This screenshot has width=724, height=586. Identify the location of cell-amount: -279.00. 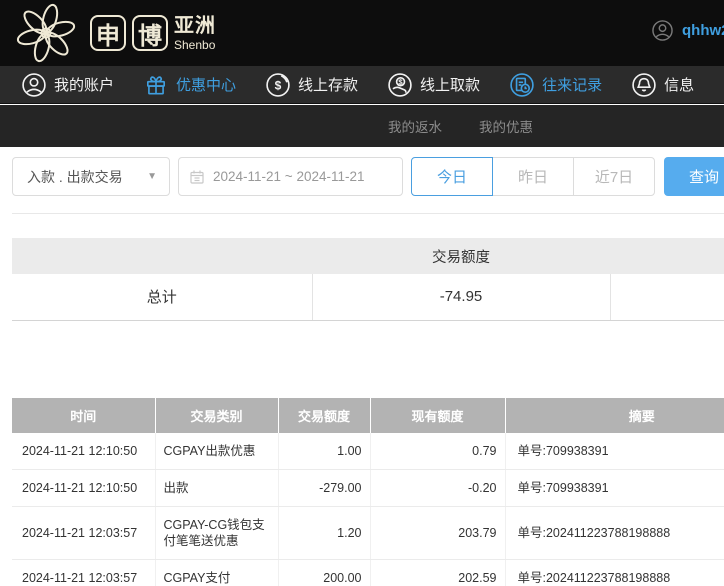
(323, 488).